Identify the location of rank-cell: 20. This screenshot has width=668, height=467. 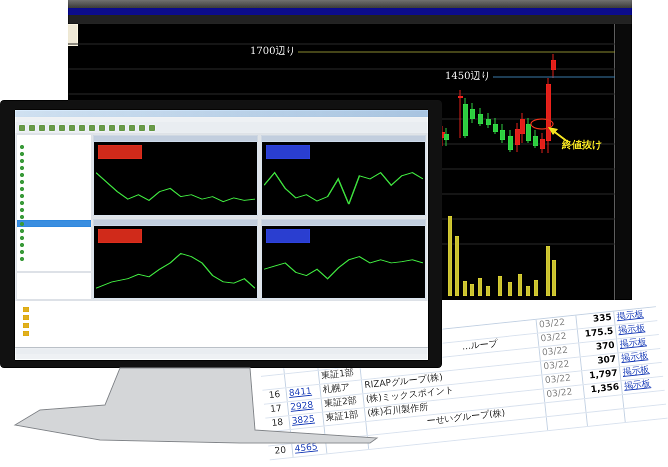
(280, 451).